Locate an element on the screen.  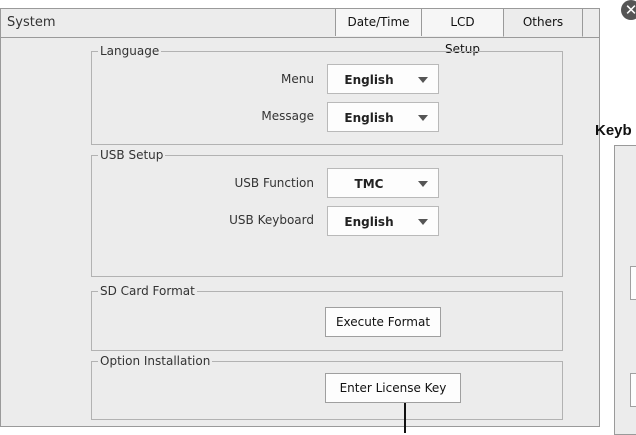
window-titlebar: System Date/Time LCD Setup Others is located at coordinates (300, 32).